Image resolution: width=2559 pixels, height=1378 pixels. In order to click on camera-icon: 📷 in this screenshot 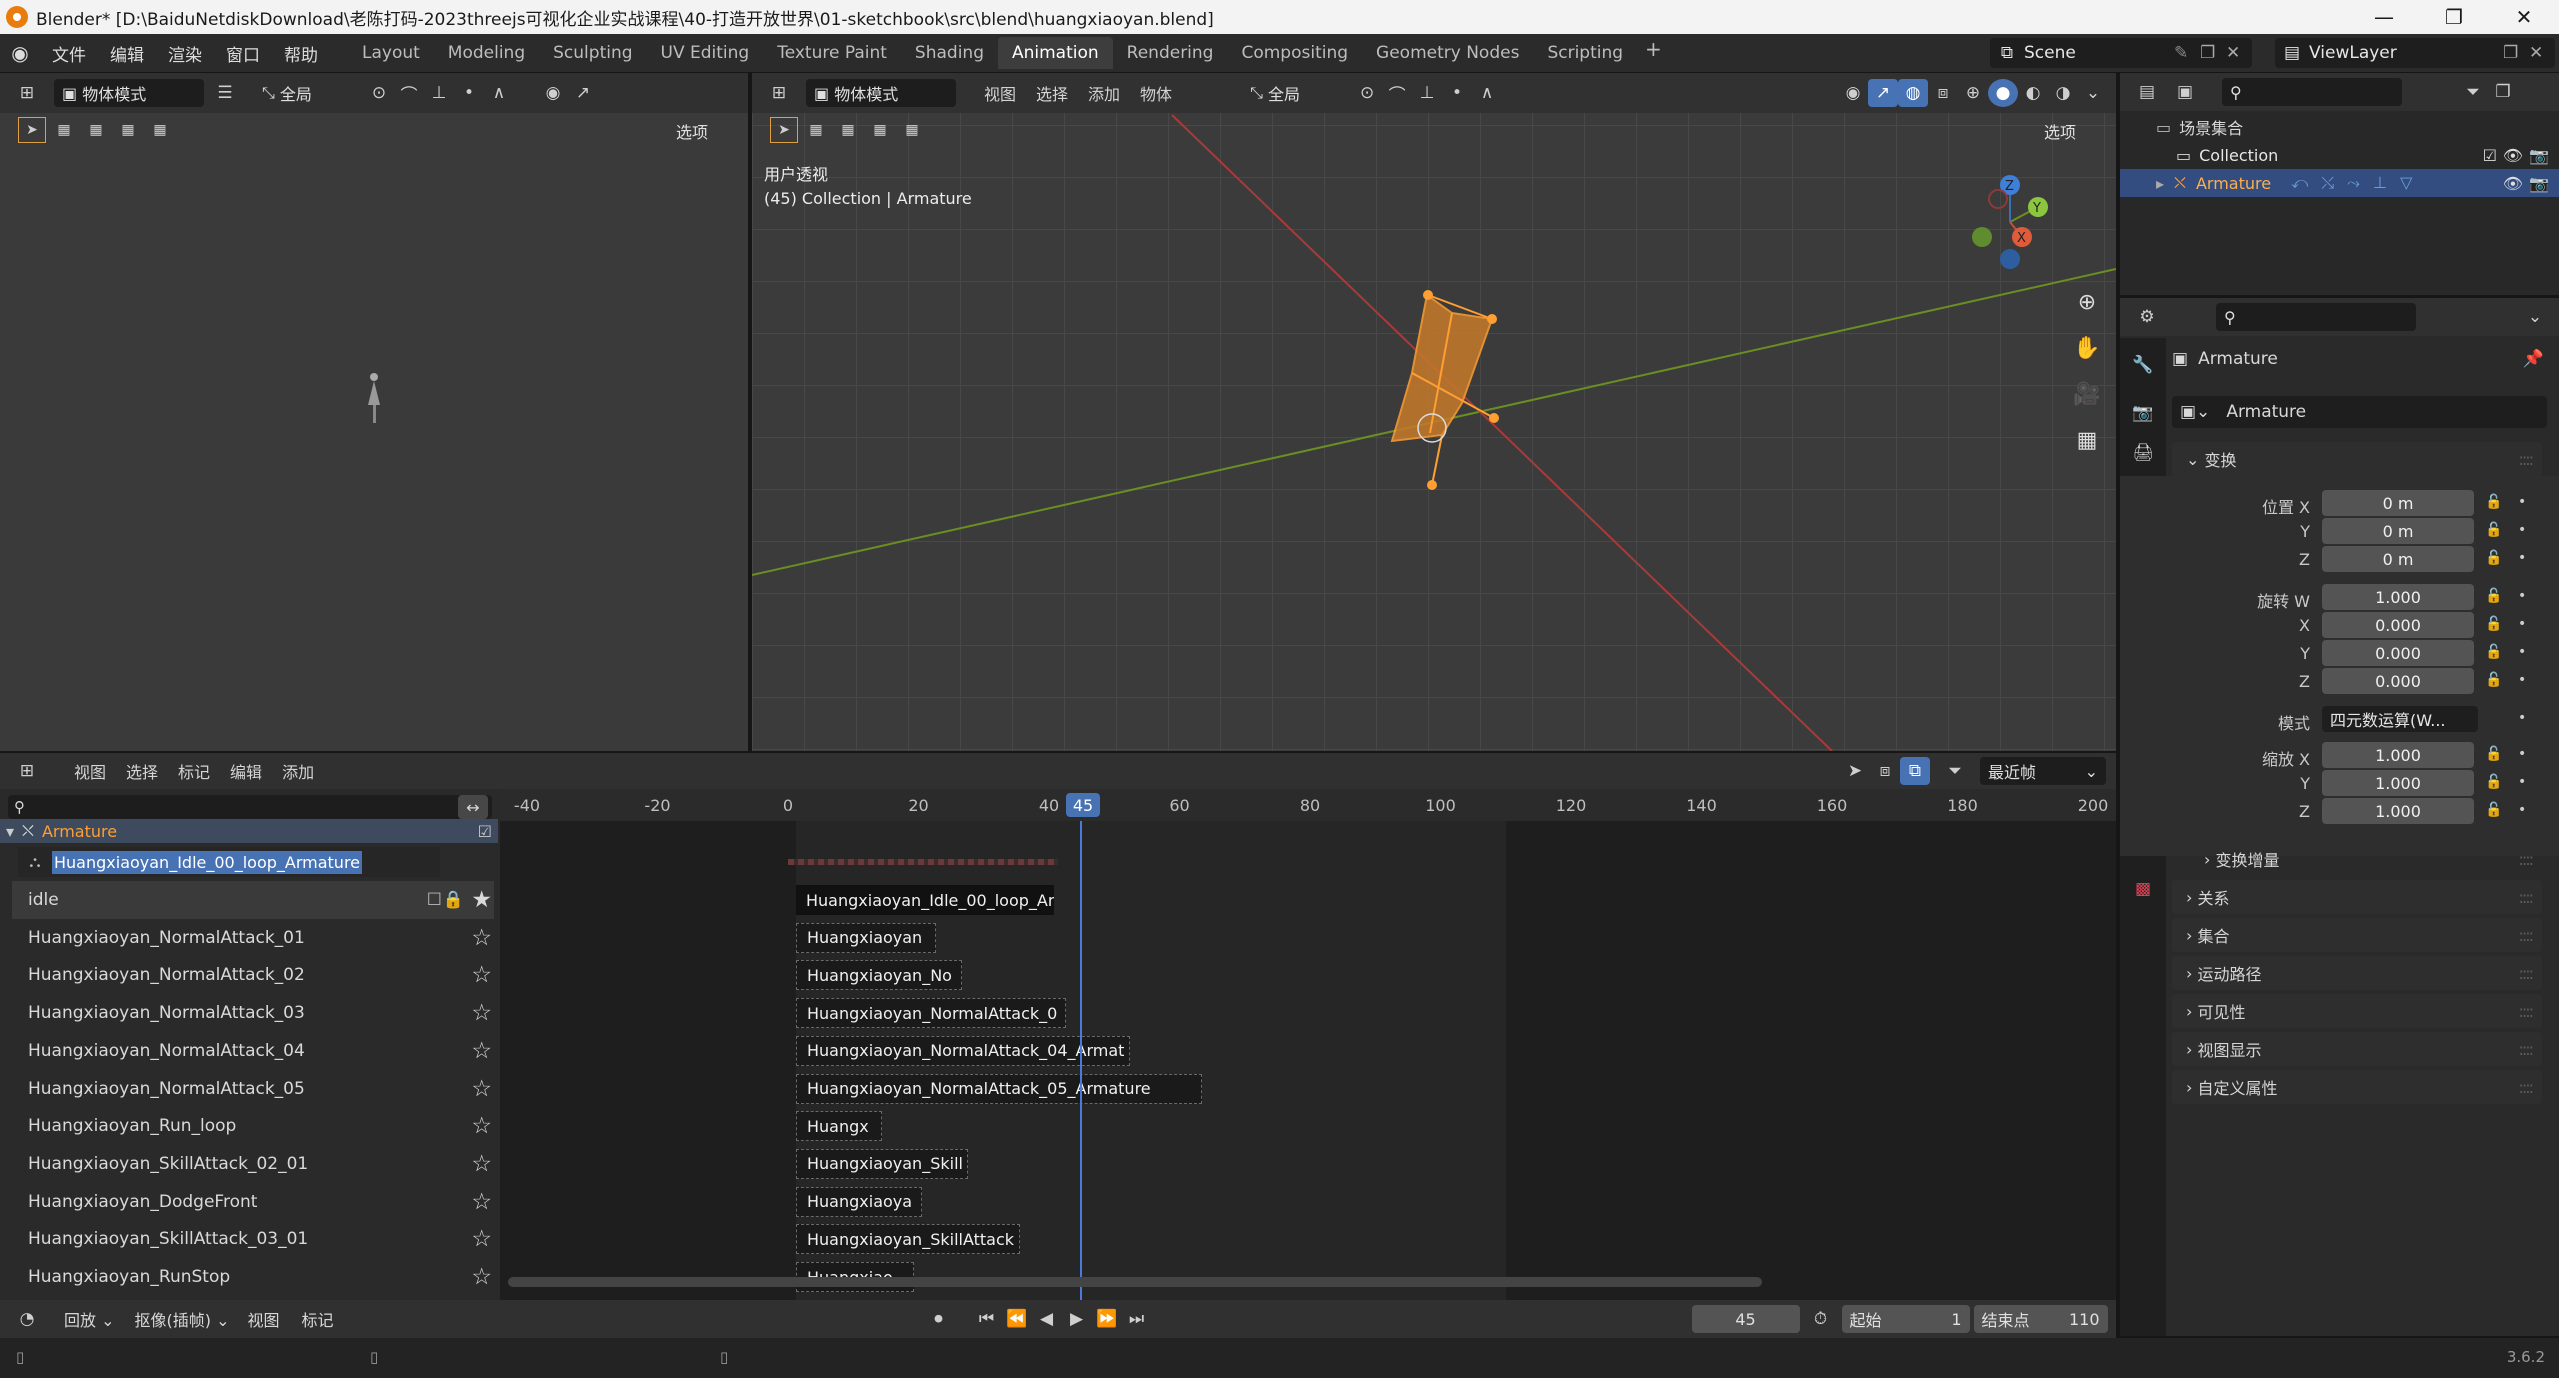, I will do `click(2539, 155)`.